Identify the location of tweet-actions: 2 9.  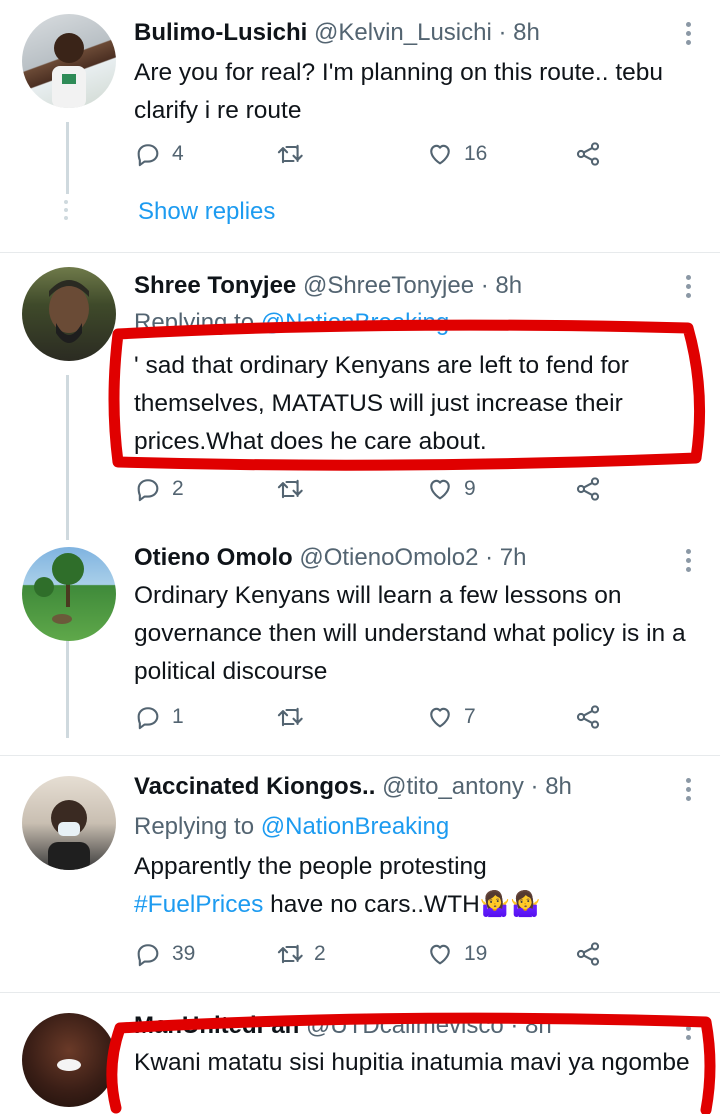
(374, 492).